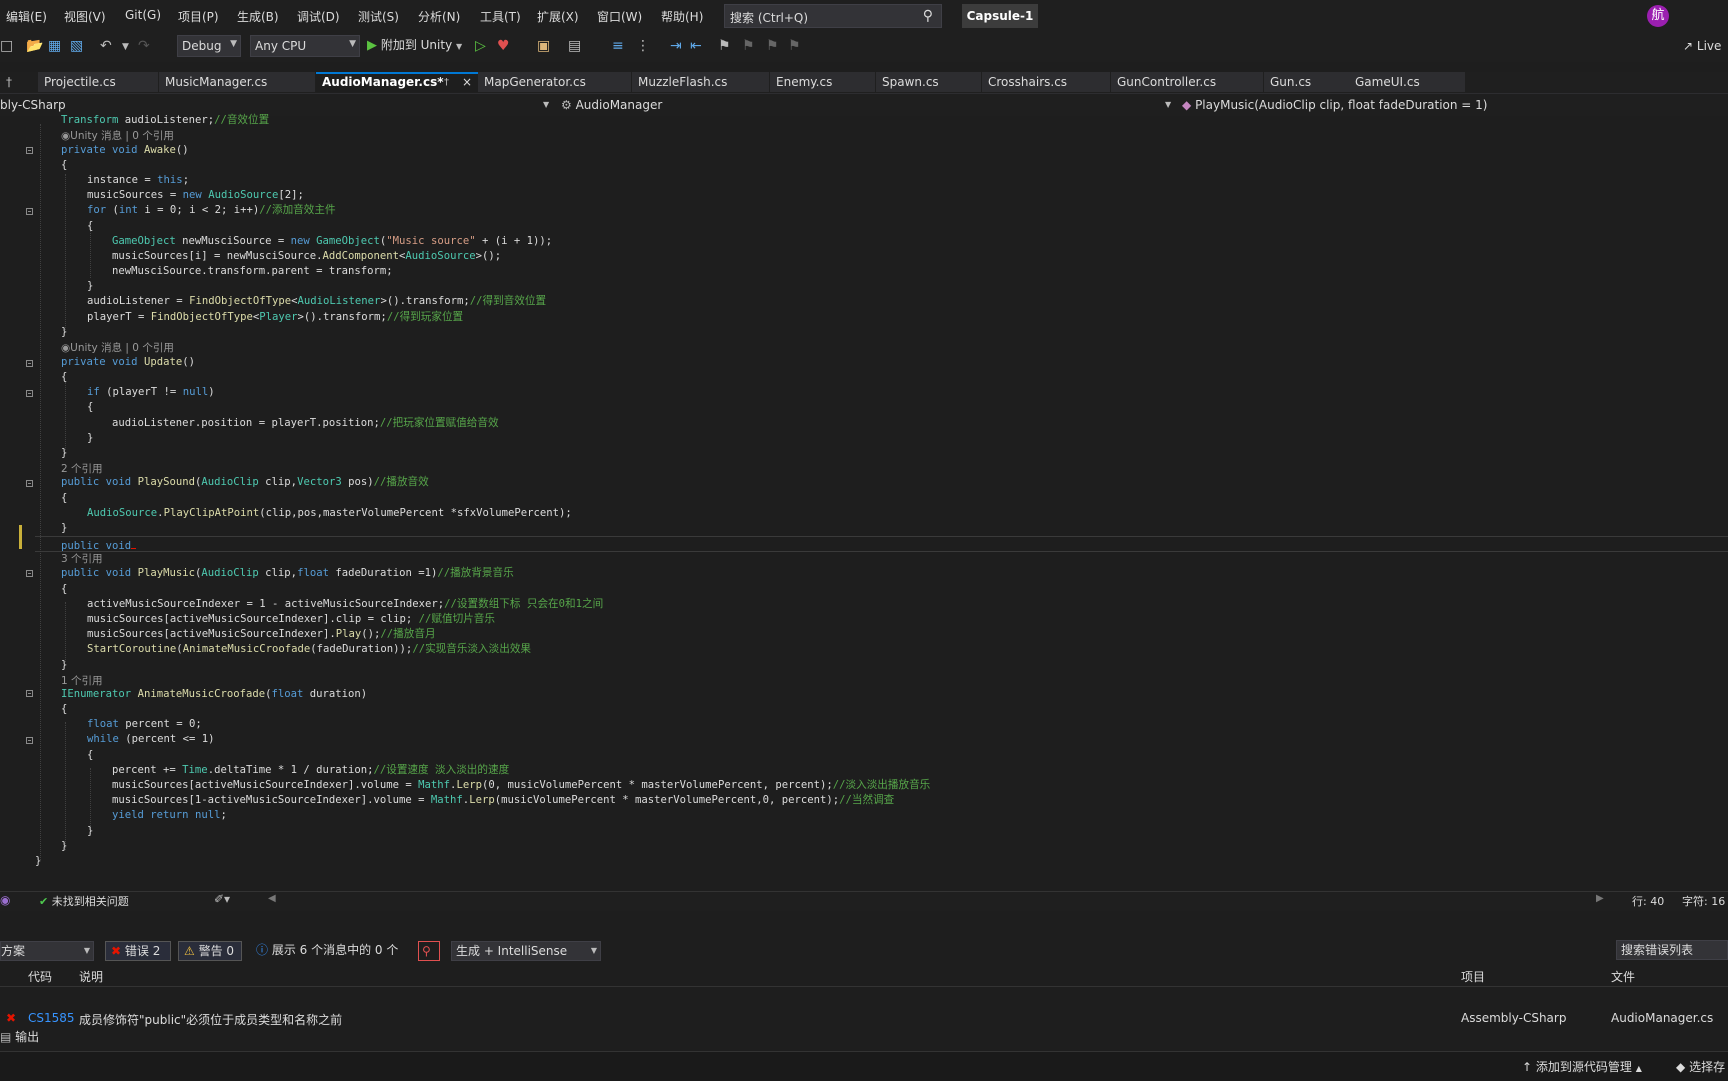 The image size is (1728, 1081). I want to click on menu-extensions: 扩展(X), so click(558, 16).